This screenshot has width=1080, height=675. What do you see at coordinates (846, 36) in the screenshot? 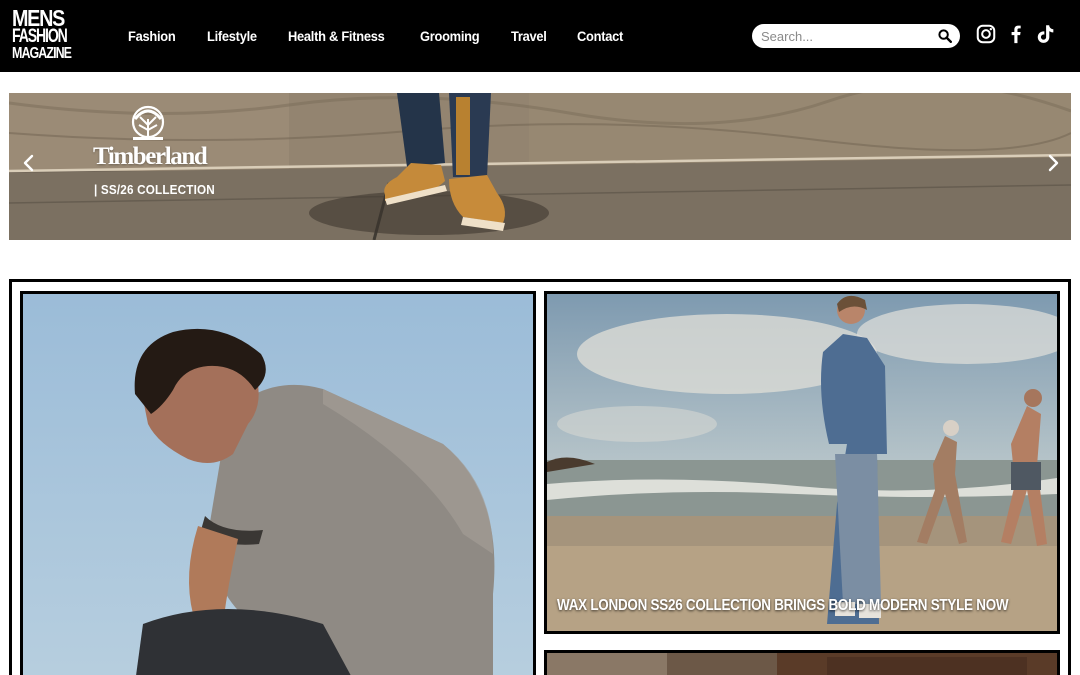
I see `search-input` at bounding box center [846, 36].